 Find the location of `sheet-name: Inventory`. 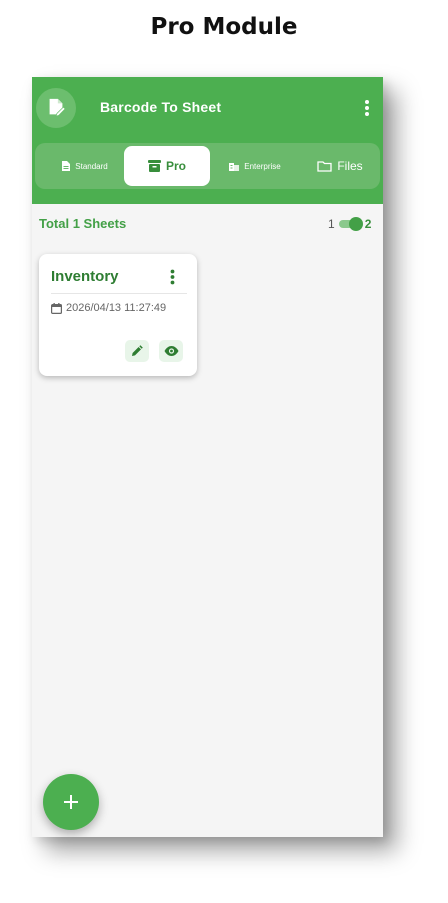

sheet-name: Inventory is located at coordinates (85, 276).